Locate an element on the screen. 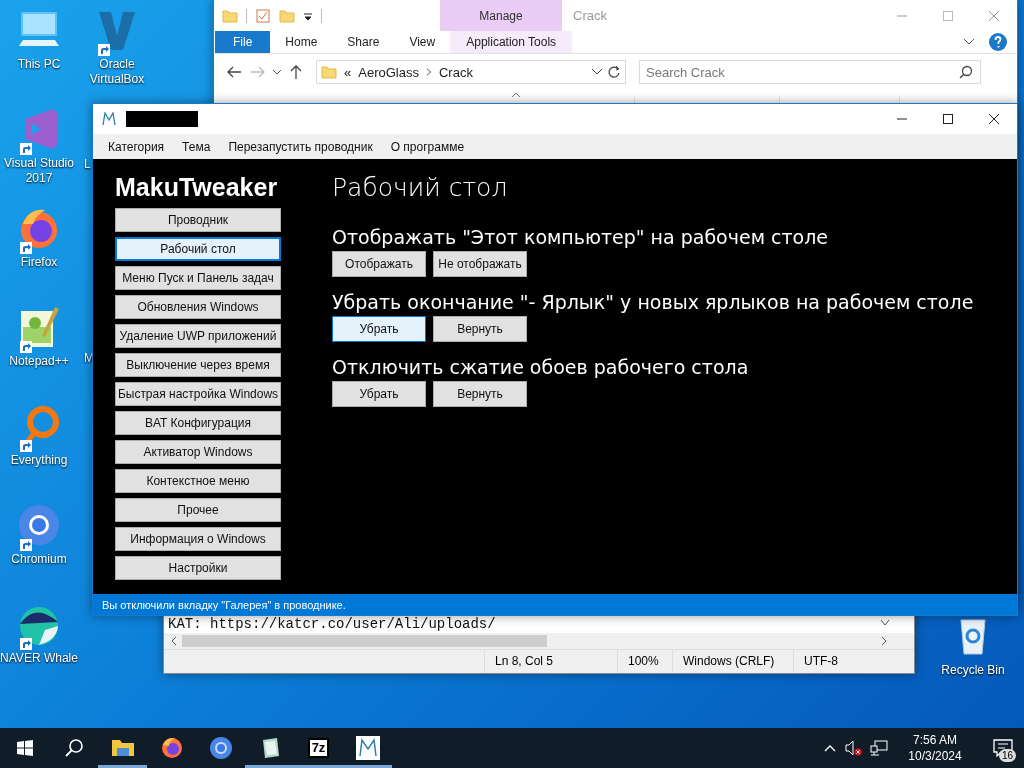  nav-button: Обновления Windows is located at coordinates (198, 307).